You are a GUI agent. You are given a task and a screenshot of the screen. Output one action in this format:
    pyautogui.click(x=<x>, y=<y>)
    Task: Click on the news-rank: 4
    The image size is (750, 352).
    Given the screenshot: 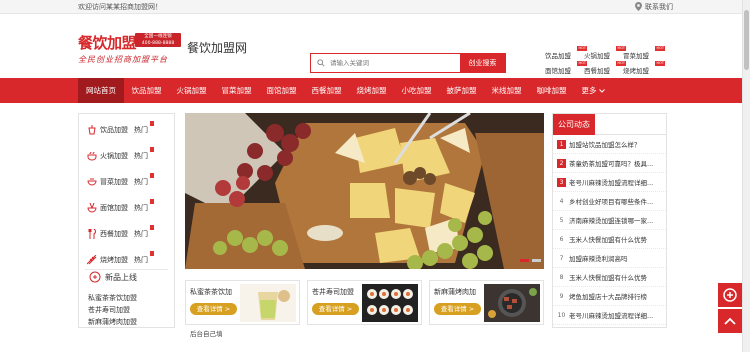 What is the action you would take?
    pyautogui.click(x=561, y=201)
    